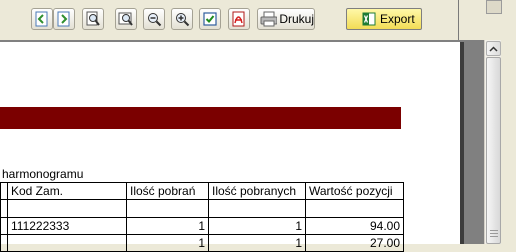 The width and height of the screenshot is (516, 252). I want to click on toolbar-divider, so click(458, 20).